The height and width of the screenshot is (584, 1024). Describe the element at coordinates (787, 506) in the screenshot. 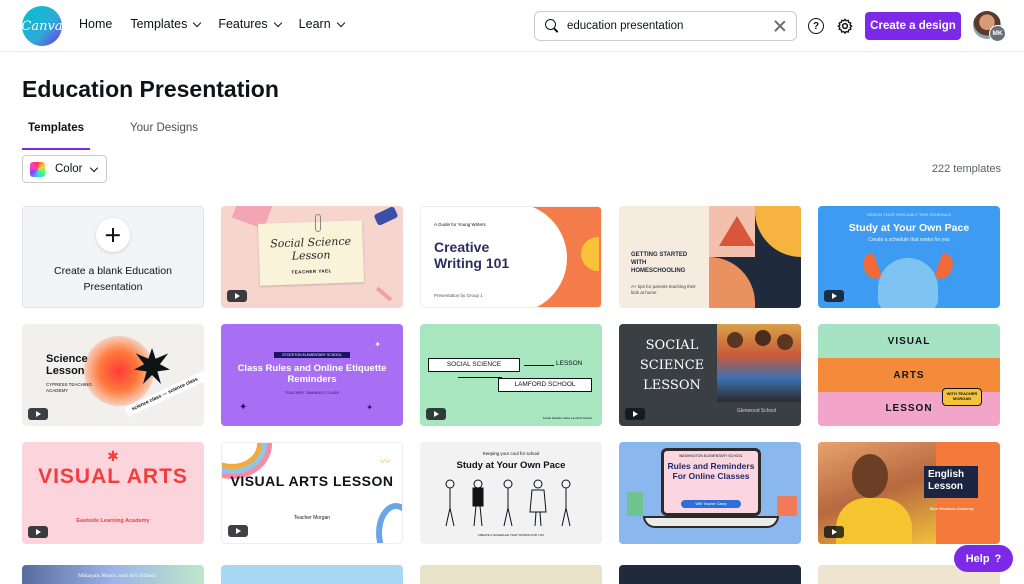

I see `books-stack` at that location.